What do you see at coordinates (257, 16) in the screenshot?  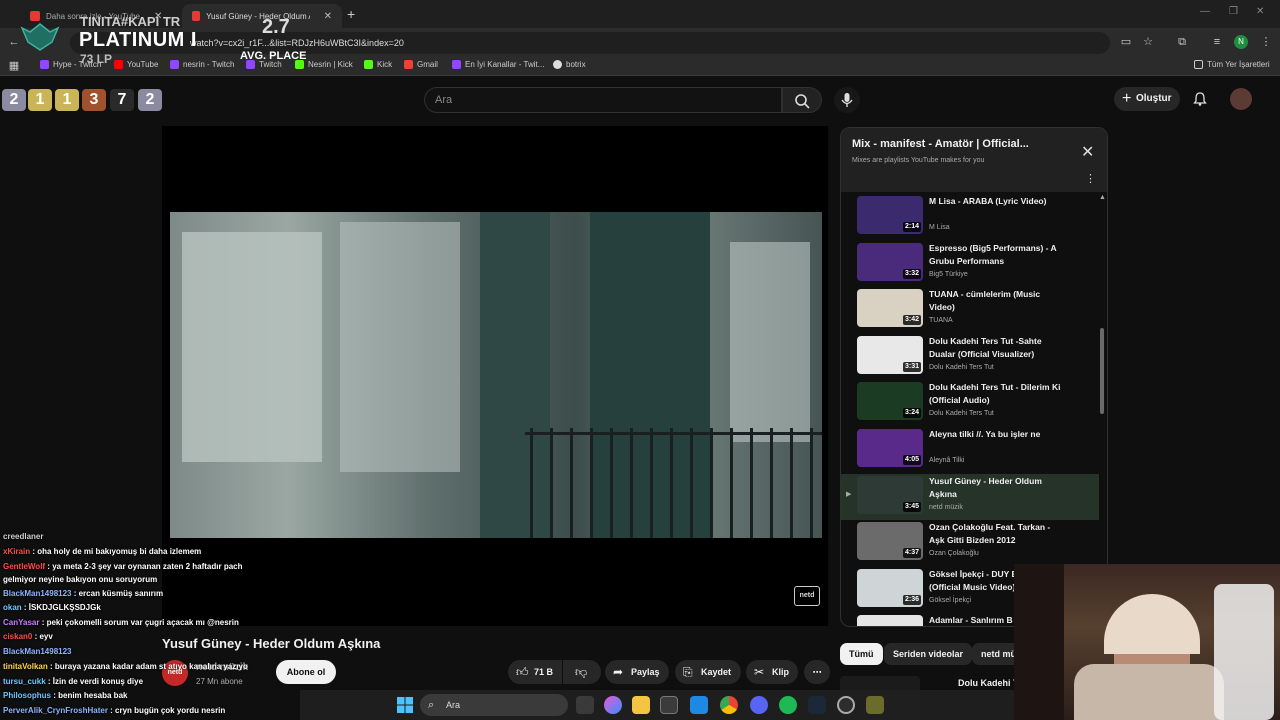 I see `tab-label: Yusuf Güney - Heder Oldum Aşkına` at bounding box center [257, 16].